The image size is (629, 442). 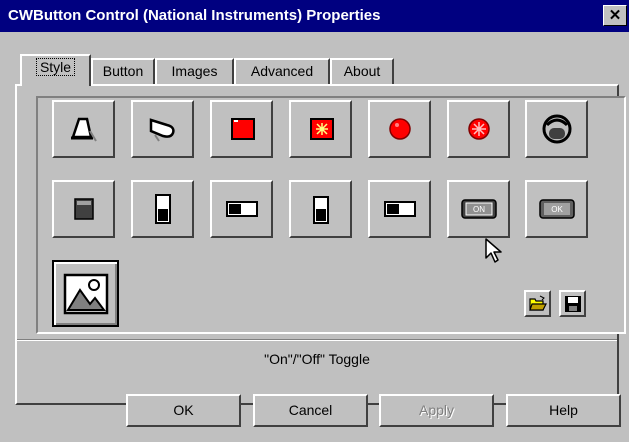 I want to click on style-vertical-toggle-button, so click(x=162, y=209).